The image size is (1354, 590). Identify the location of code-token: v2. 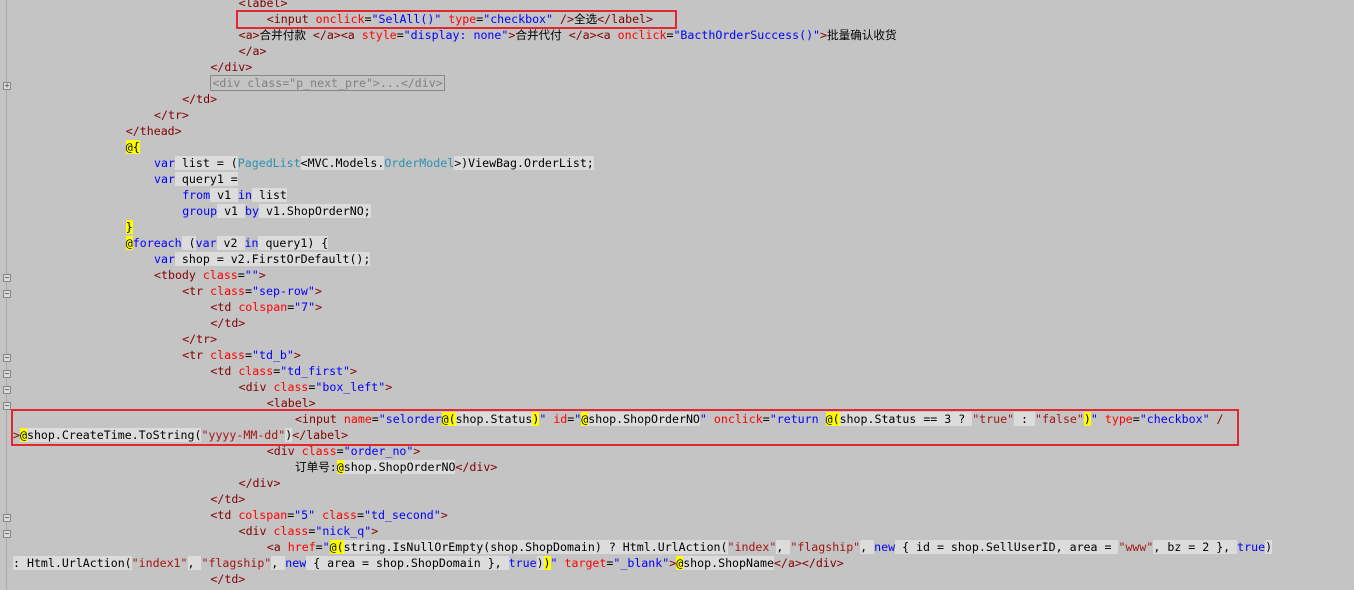
(230, 243).